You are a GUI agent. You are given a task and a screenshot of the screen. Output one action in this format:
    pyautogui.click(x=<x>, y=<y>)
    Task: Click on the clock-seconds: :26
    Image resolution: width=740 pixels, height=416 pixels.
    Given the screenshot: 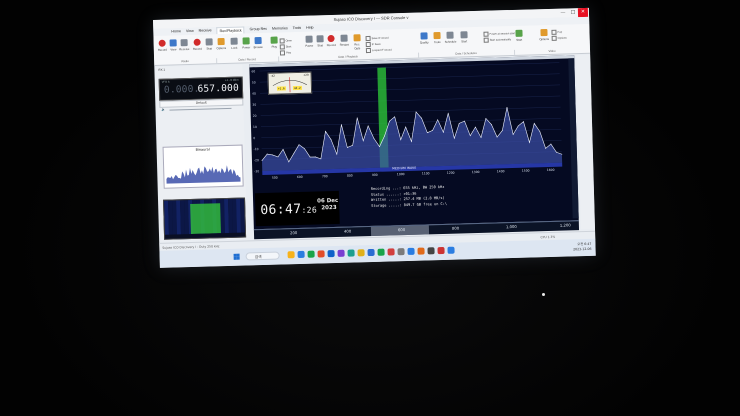 What is the action you would take?
    pyautogui.click(x=309, y=210)
    